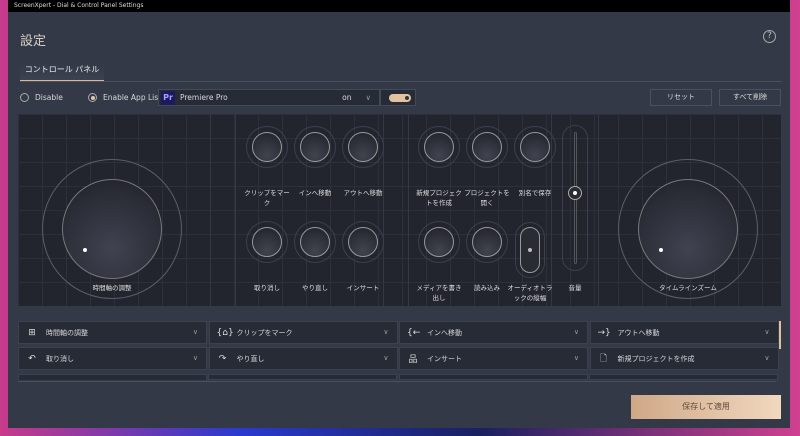 This screenshot has height=436, width=800. I want to click on app-toggle, so click(398, 97).